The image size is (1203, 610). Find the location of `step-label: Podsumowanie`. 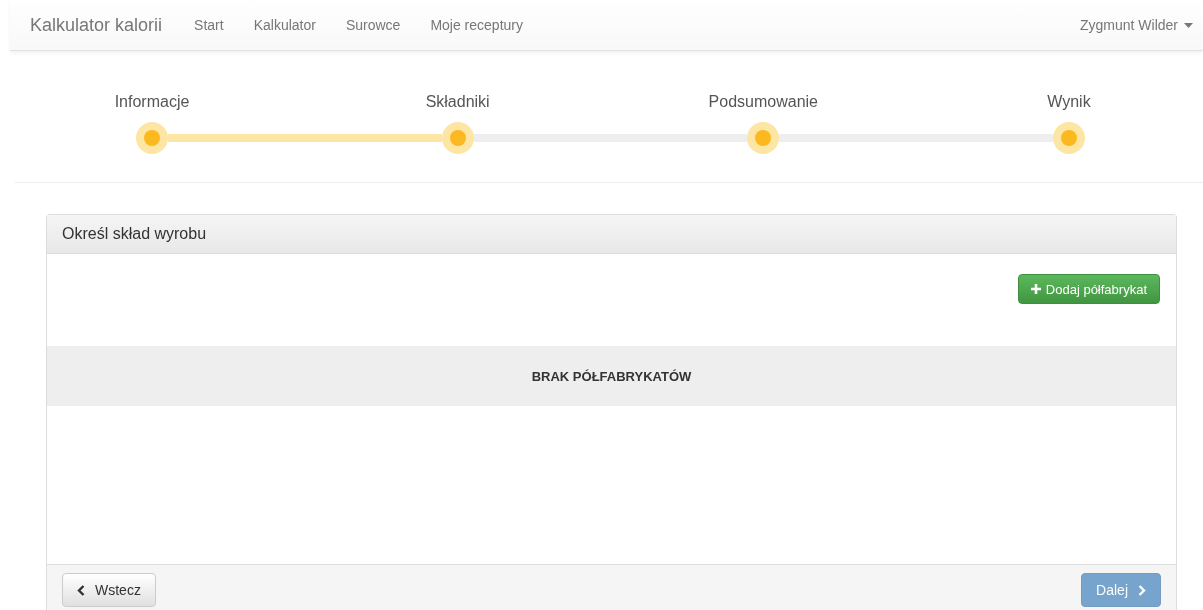

step-label: Podsumowanie is located at coordinates (763, 102).